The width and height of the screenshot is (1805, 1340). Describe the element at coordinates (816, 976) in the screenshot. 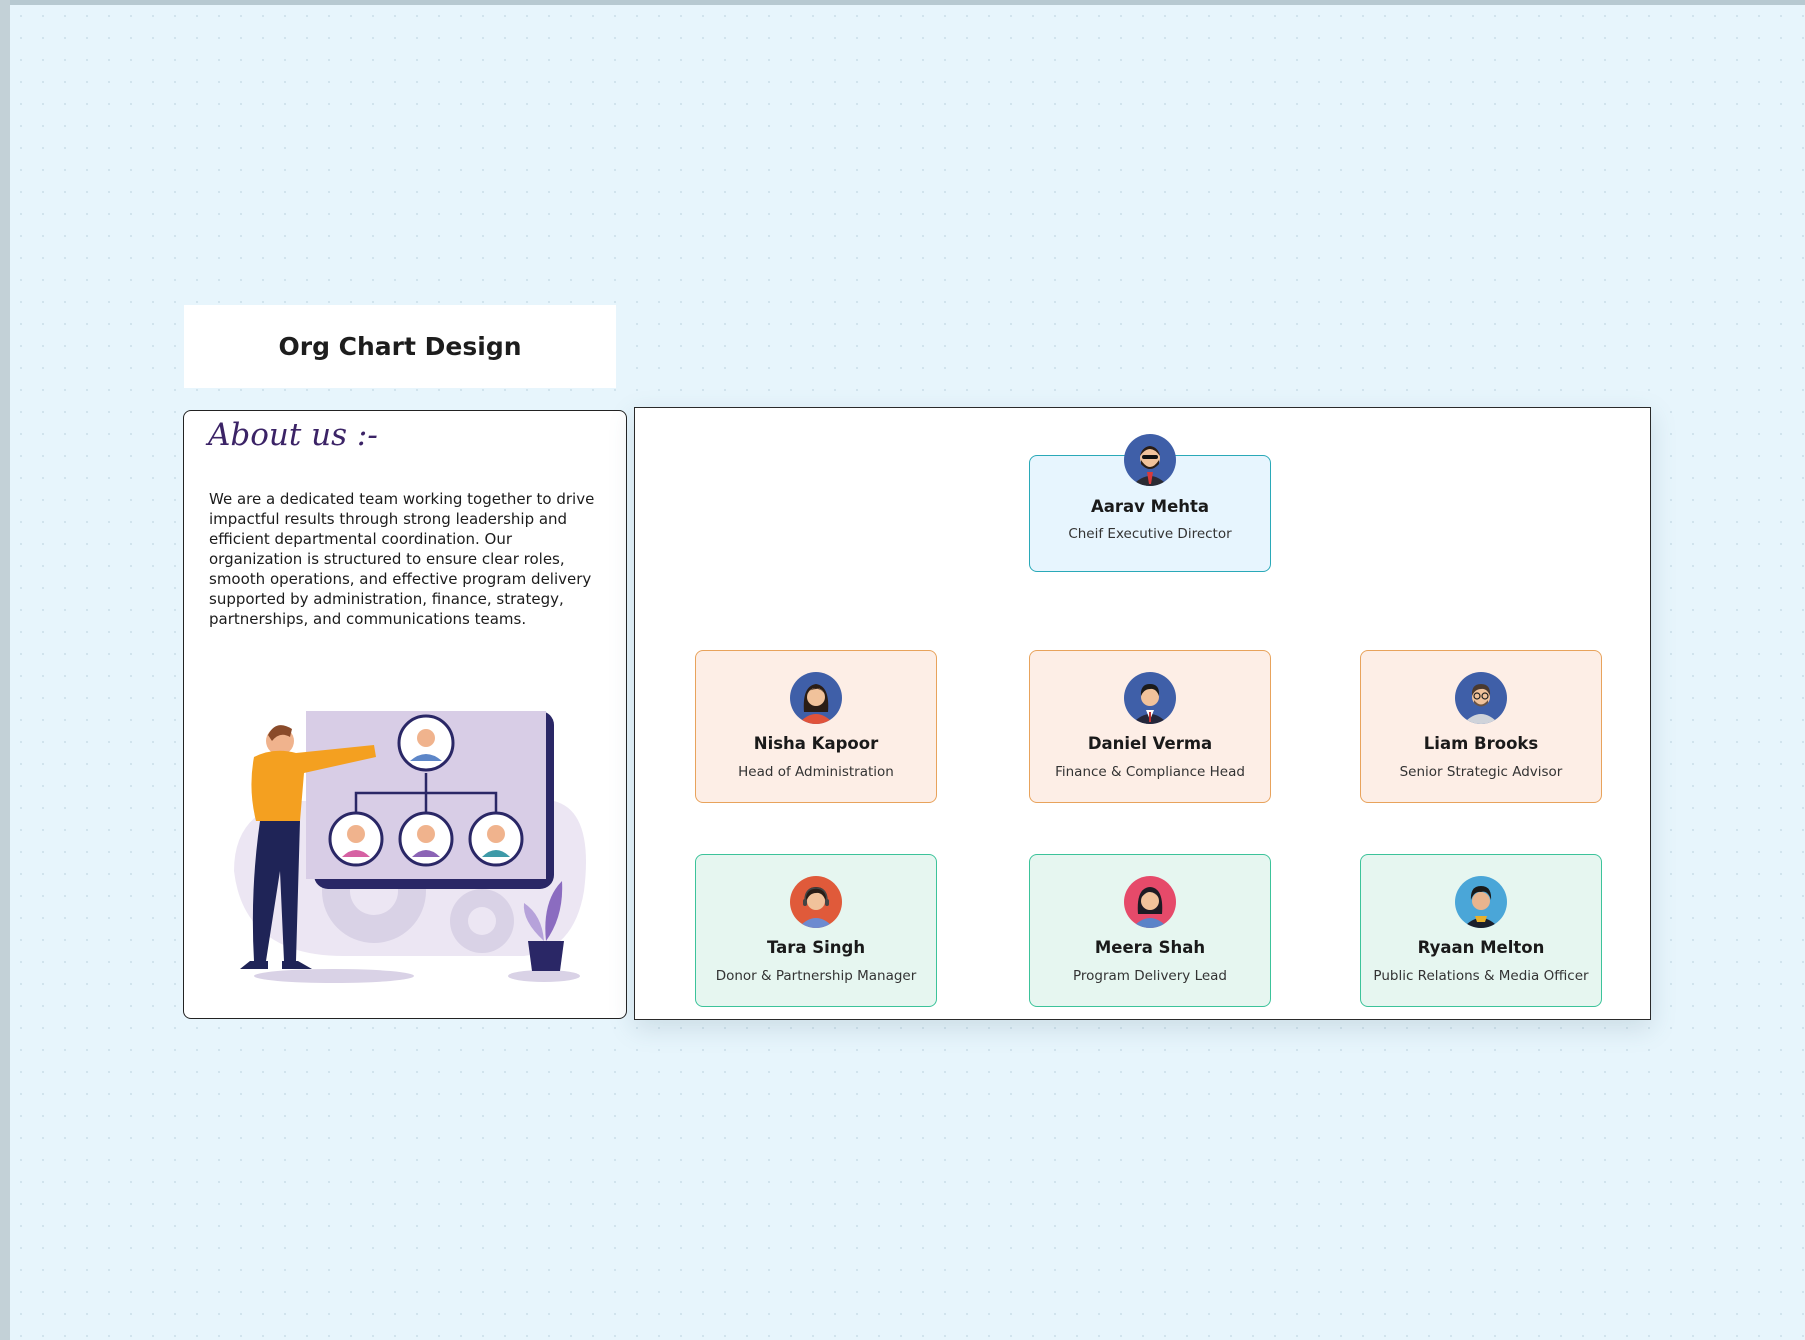

I see `node-role: Donor & Partnership Manager` at that location.